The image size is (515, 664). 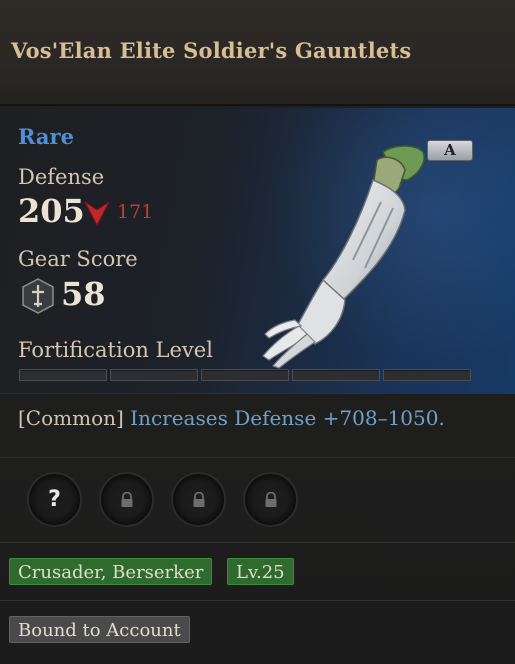 What do you see at coordinates (83, 294) in the screenshot?
I see `gear-score-value: 58` at bounding box center [83, 294].